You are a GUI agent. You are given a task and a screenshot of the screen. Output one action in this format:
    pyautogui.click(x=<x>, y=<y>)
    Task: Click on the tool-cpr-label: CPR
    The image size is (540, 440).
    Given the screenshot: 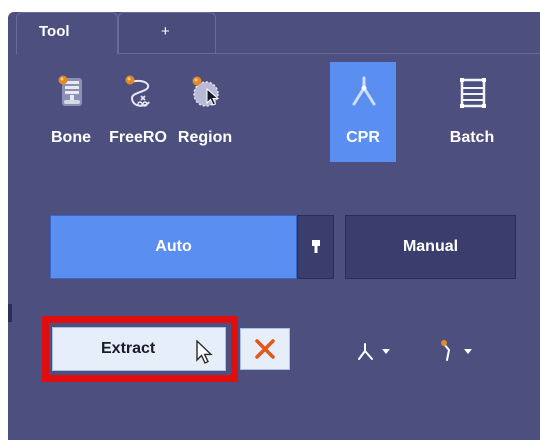 What is the action you would take?
    pyautogui.click(x=363, y=137)
    